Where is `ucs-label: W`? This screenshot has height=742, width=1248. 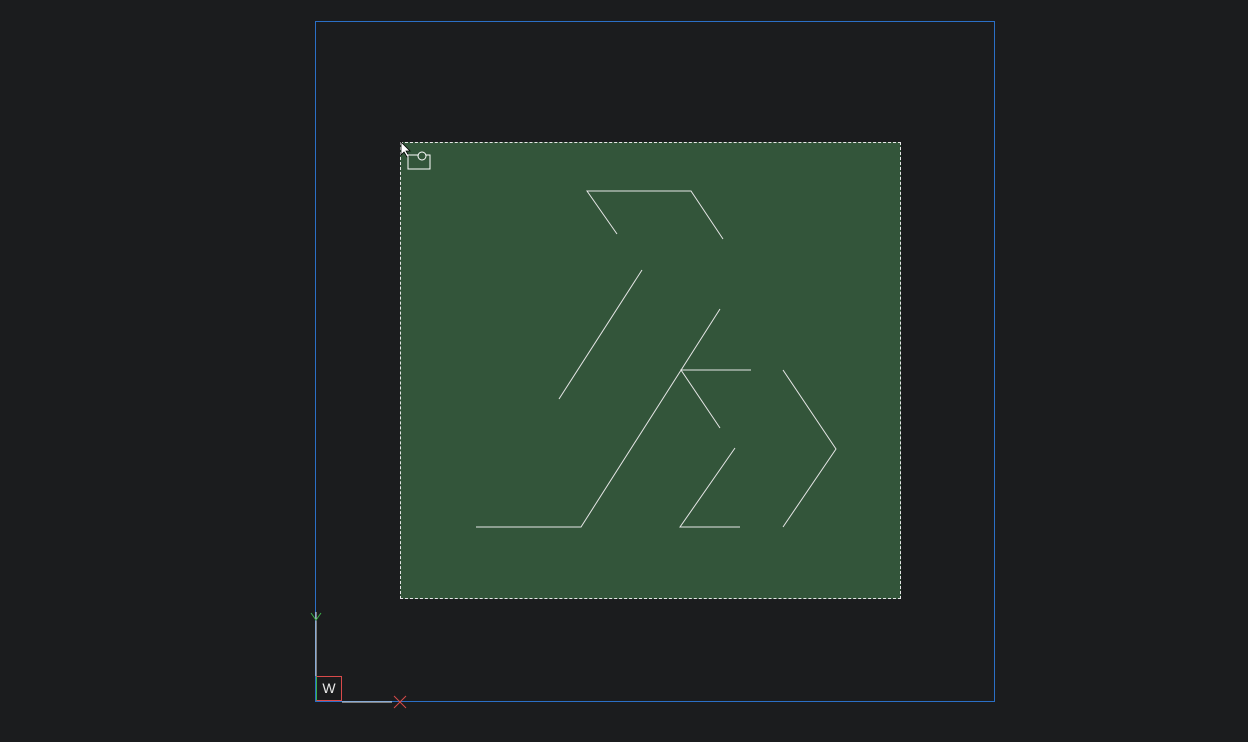 ucs-label: W is located at coordinates (329, 688).